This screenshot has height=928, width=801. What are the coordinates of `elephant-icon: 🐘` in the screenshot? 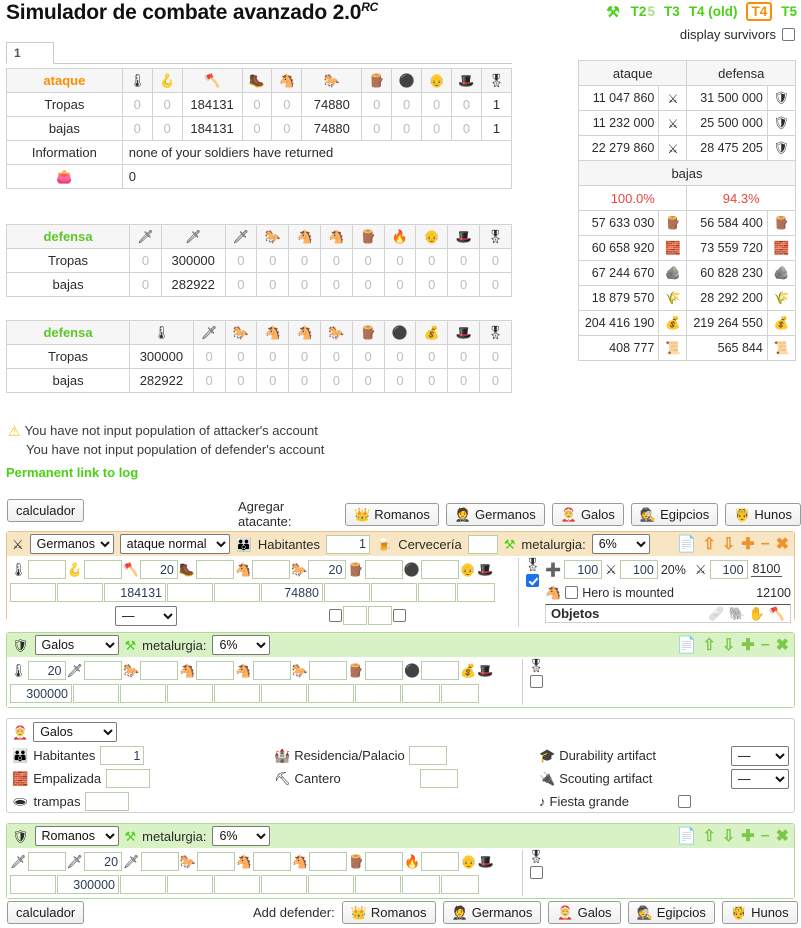 It's located at (736, 613).